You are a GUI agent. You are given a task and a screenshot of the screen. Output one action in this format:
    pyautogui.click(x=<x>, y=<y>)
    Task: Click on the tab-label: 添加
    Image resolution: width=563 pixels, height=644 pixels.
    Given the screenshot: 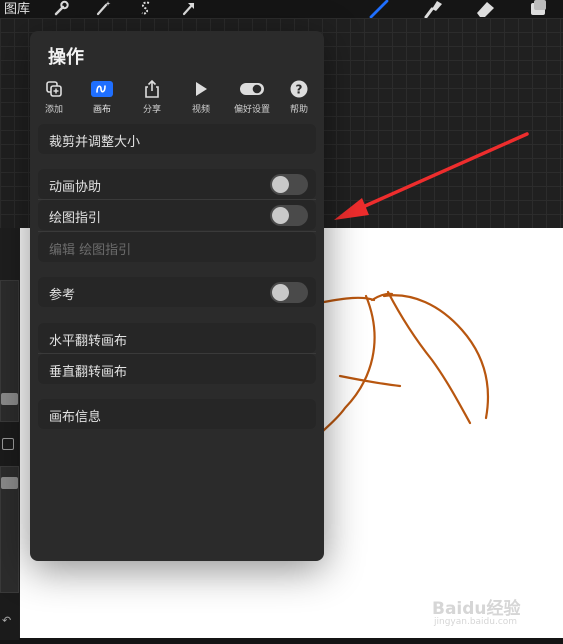 What is the action you would take?
    pyautogui.click(x=53, y=110)
    